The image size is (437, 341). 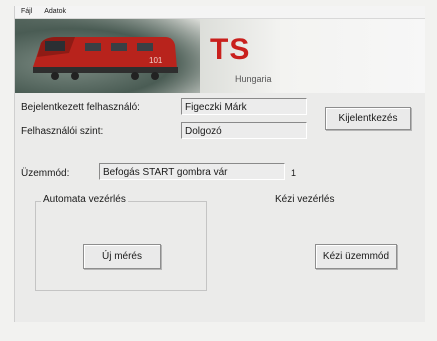 I want to click on logo-subtitle: Hungaria, so click(x=253, y=79).